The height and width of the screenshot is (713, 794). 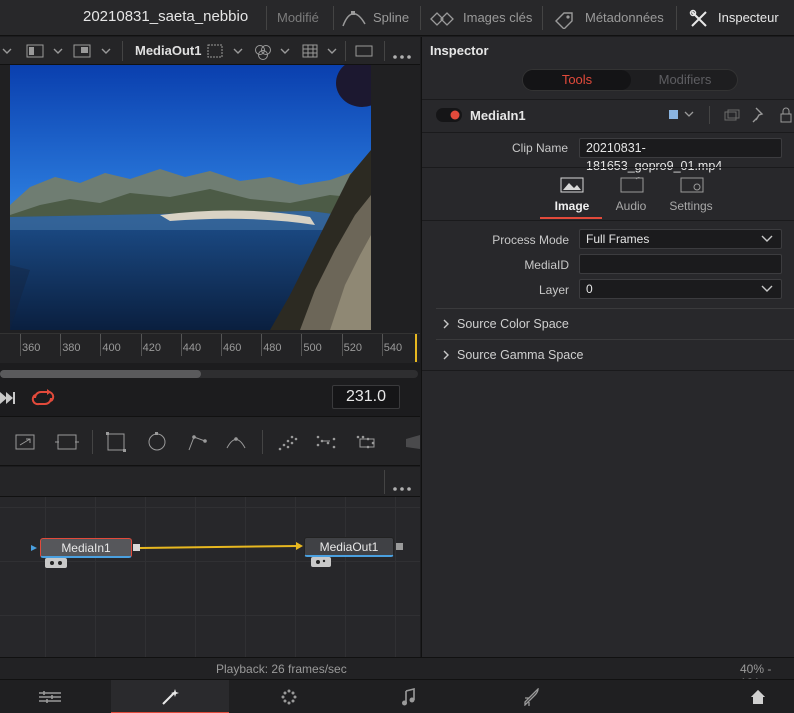 What do you see at coordinates (608, 324) in the screenshot?
I see `section-source-color-space: Source Color Space` at bounding box center [608, 324].